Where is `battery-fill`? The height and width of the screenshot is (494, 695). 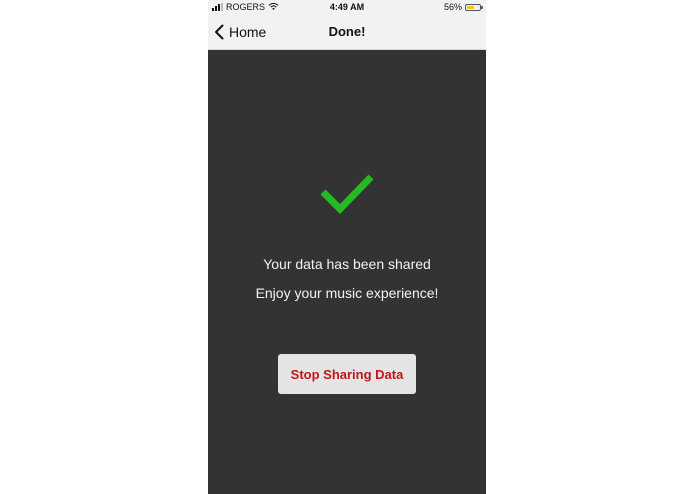
battery-fill is located at coordinates (470, 7).